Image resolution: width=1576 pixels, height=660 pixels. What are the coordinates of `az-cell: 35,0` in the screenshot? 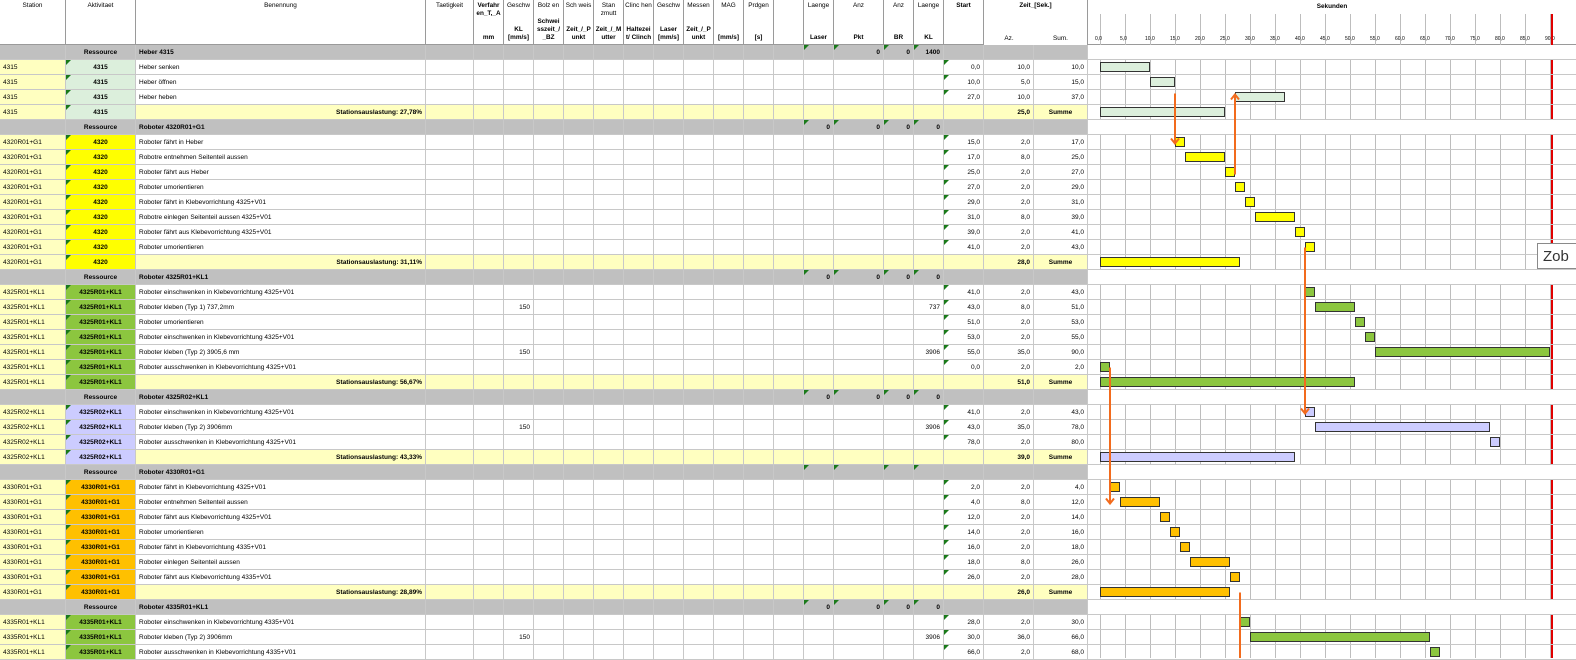 It's located at (1009, 427).